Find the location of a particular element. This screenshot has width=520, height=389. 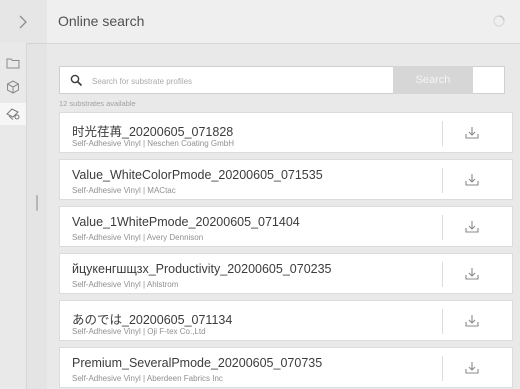

substrate-description: Self-Adhesive Vinyl | Oji F-tex Co.,Ltd is located at coordinates (139, 331).